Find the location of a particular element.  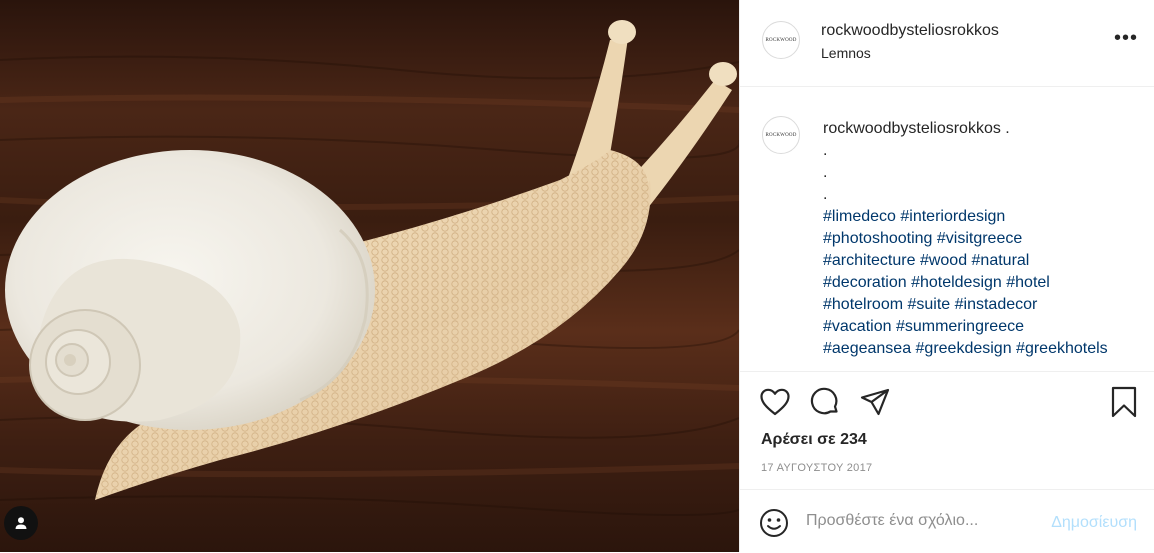

location-link: Lemnos is located at coordinates (846, 53).